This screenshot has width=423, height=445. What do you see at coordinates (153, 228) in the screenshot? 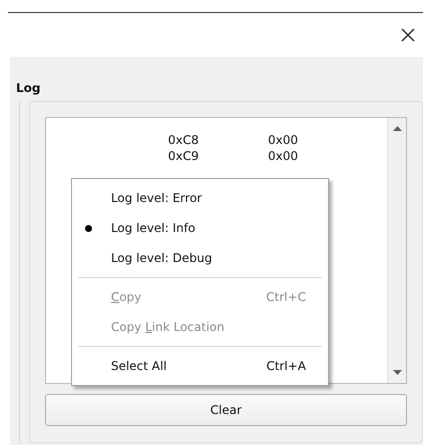
I see `menu-item-label: Log level: Info` at bounding box center [153, 228].